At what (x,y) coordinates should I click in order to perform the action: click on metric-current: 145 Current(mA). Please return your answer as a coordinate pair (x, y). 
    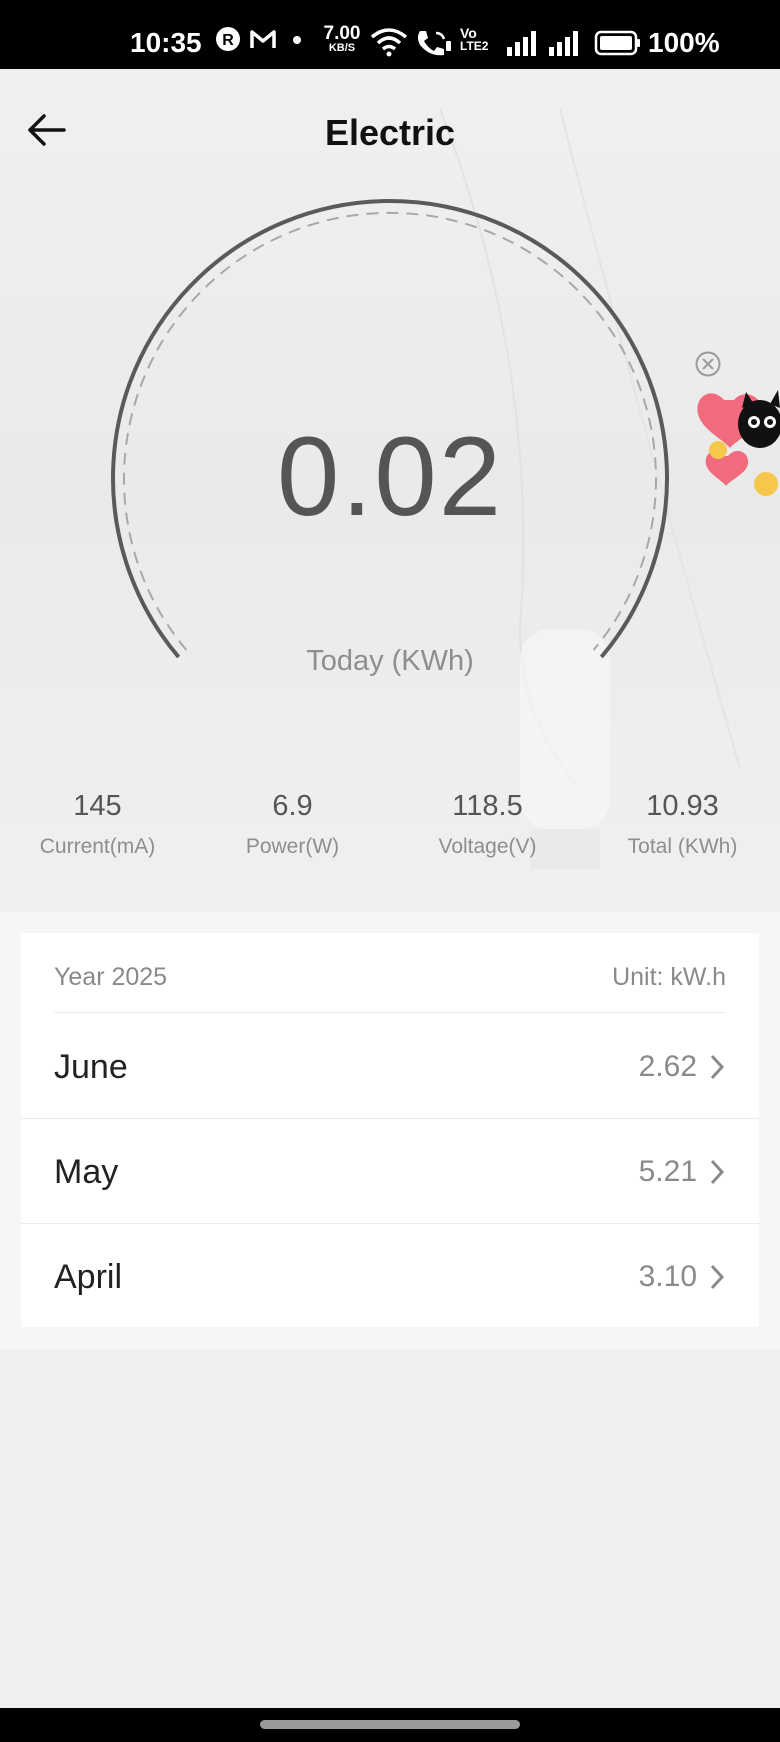
    Looking at the image, I should click on (97, 824).